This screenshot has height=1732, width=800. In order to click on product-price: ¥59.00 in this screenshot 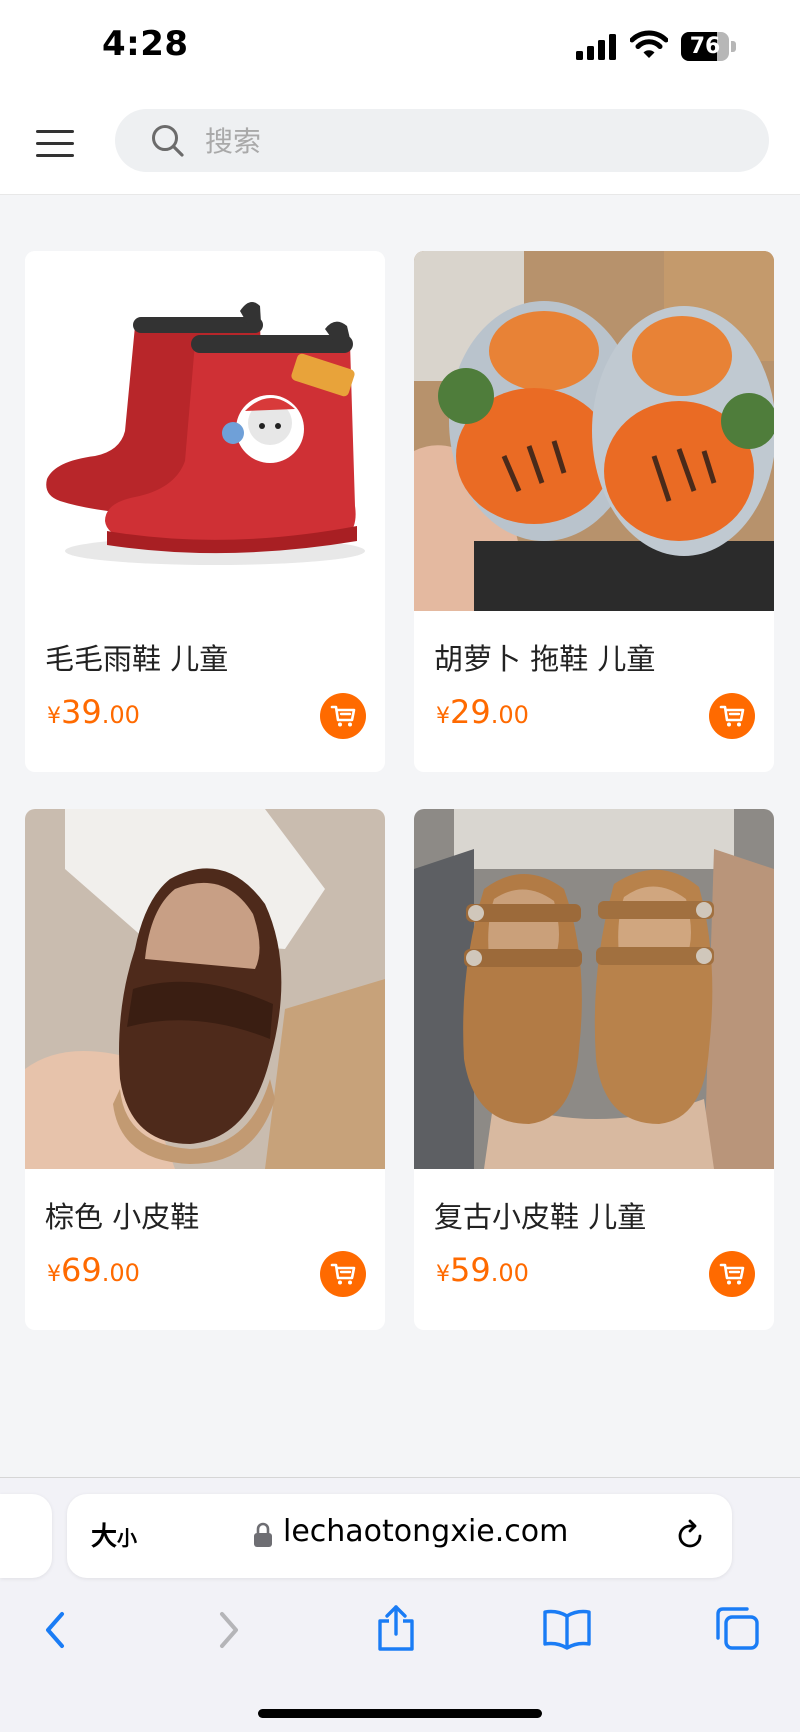, I will do `click(482, 1270)`.